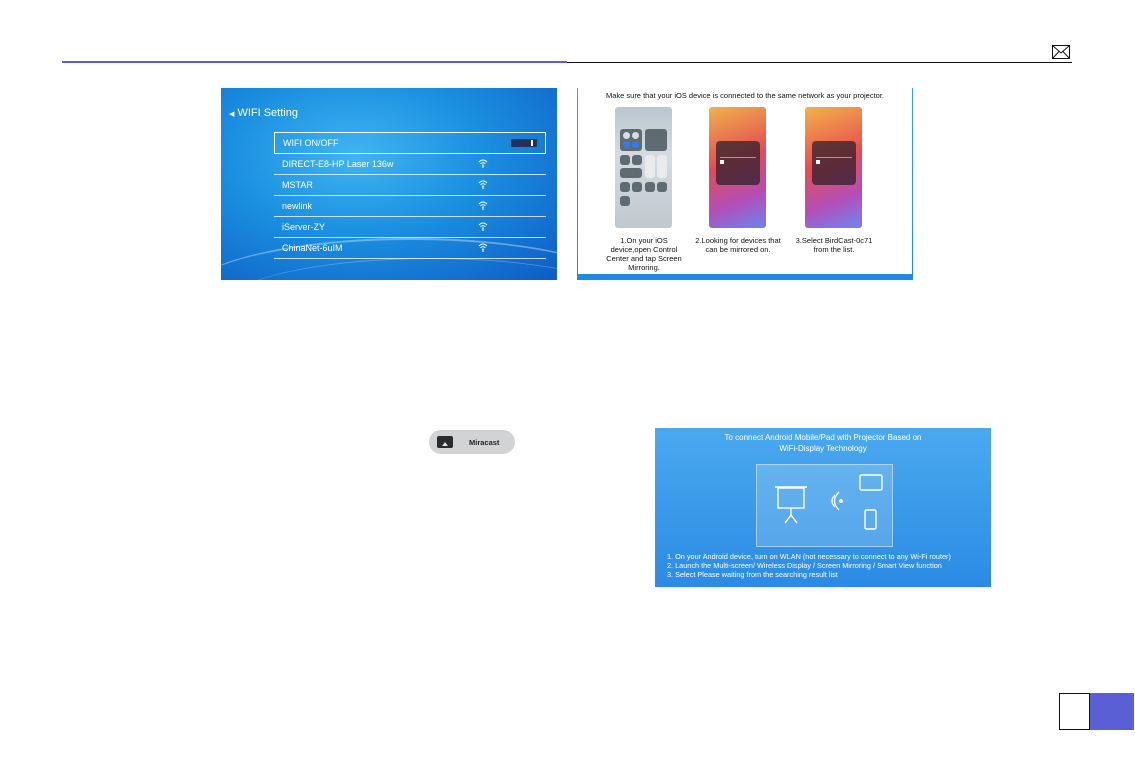 The width and height of the screenshot is (1135, 757). I want to click on header-rule, so click(819, 62).